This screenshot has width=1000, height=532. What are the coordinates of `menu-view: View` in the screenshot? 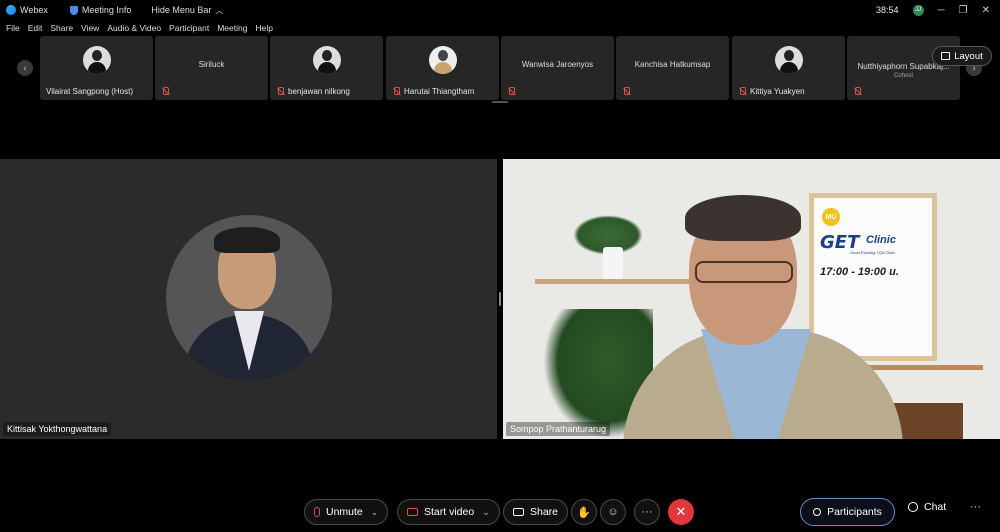 It's located at (90, 28).